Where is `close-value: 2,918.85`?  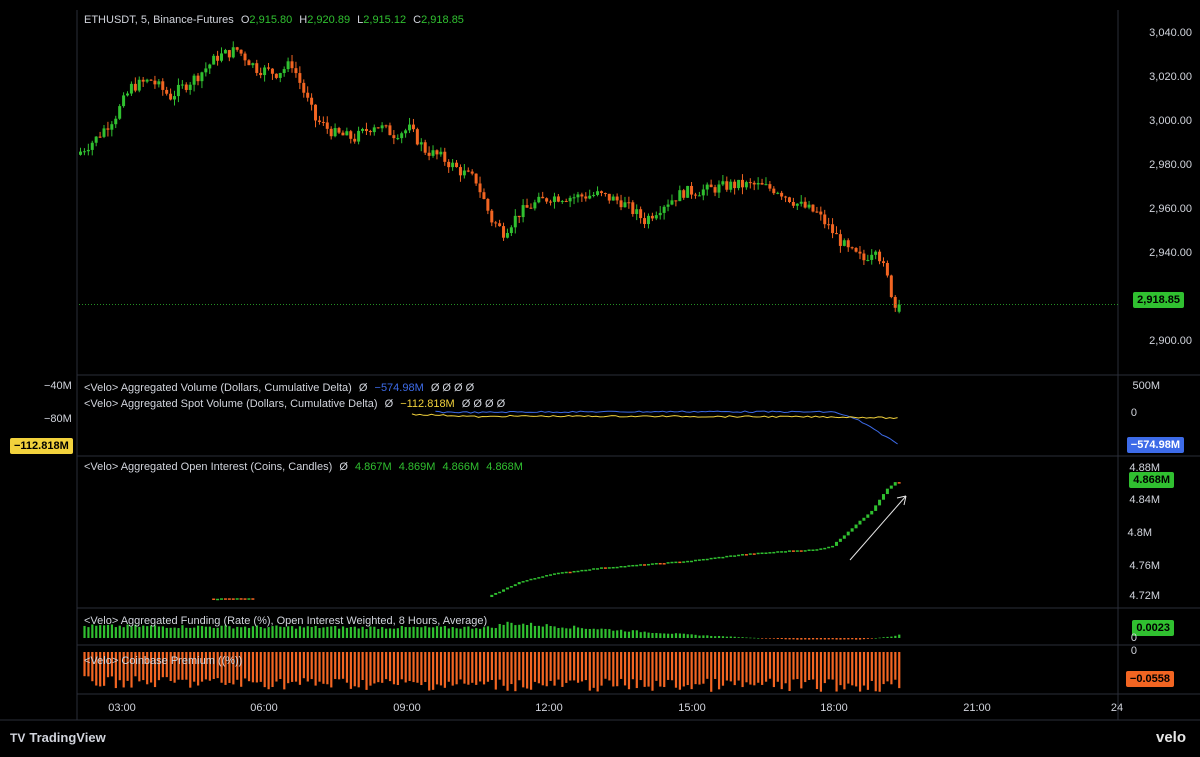
close-value: 2,918.85 is located at coordinates (442, 20).